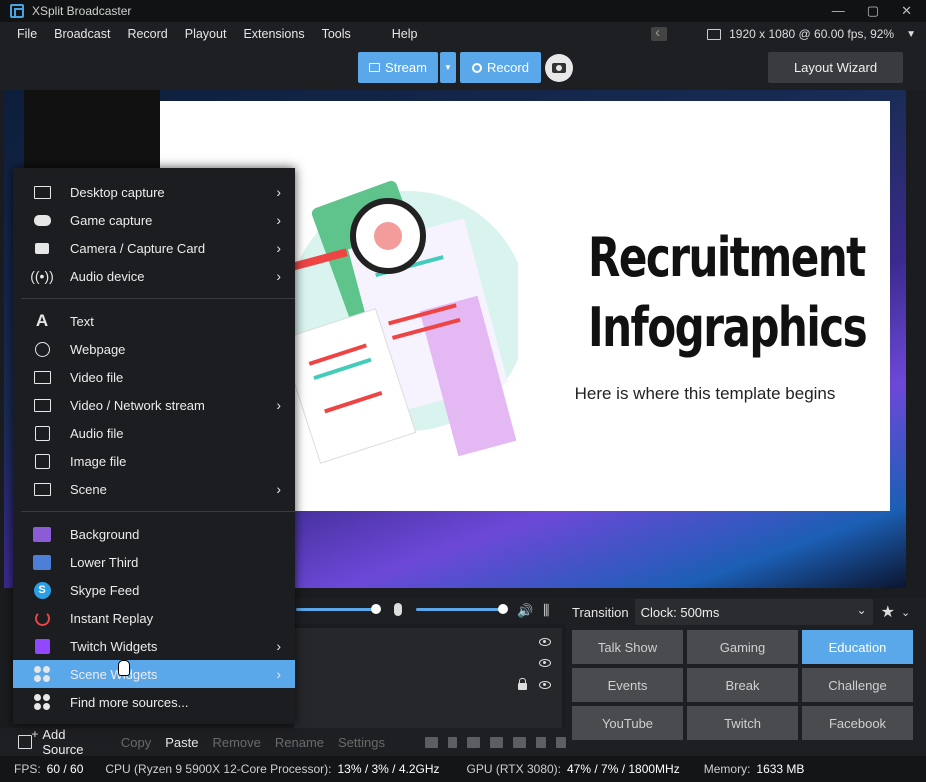  What do you see at coordinates (65, 769) in the screenshot?
I see `fps-value: 60 / 60` at bounding box center [65, 769].